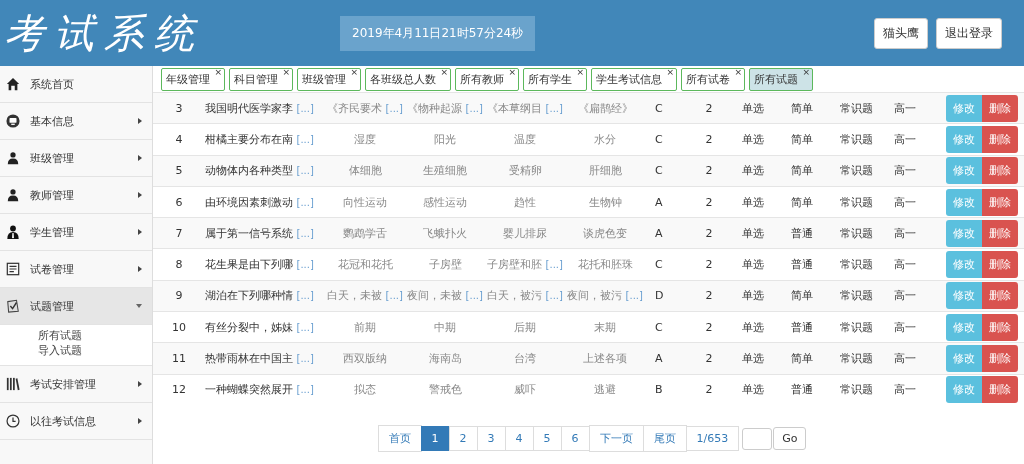  I want to click on page-link: 4, so click(519, 438).